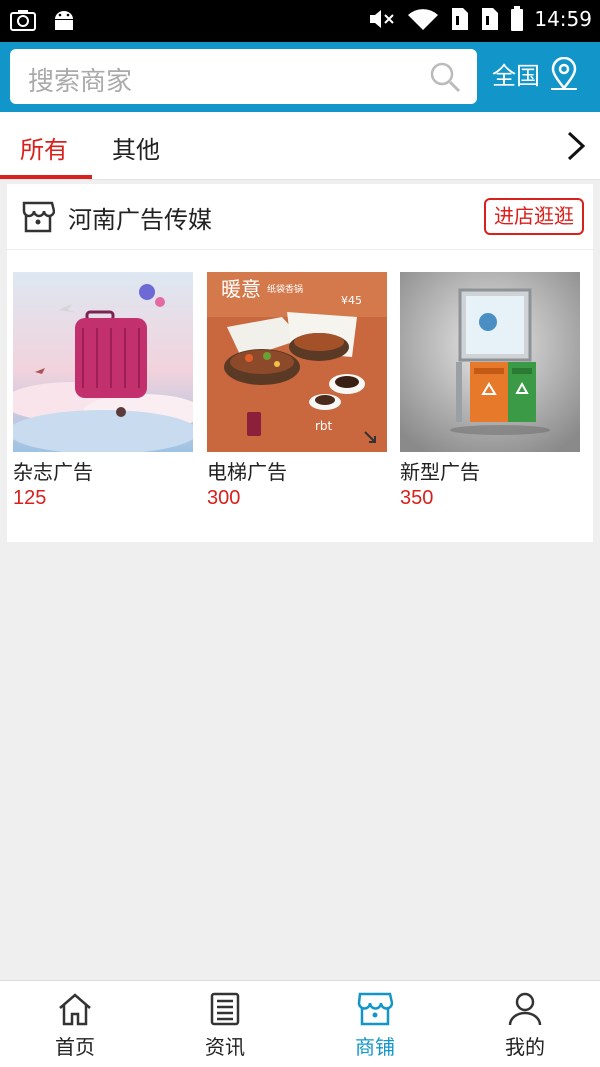 This screenshot has height=1067, width=600. Describe the element at coordinates (490, 362) in the screenshot. I see `product-image-newtype` at that location.